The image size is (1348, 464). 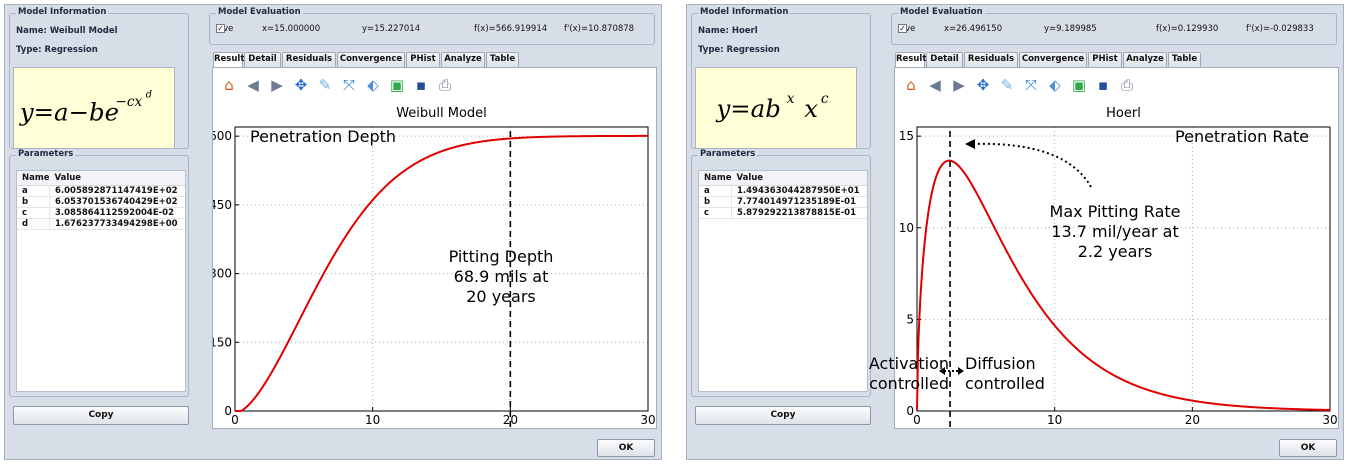 What do you see at coordinates (825, 99) in the screenshot?
I see `svg-text: c` at bounding box center [825, 99].